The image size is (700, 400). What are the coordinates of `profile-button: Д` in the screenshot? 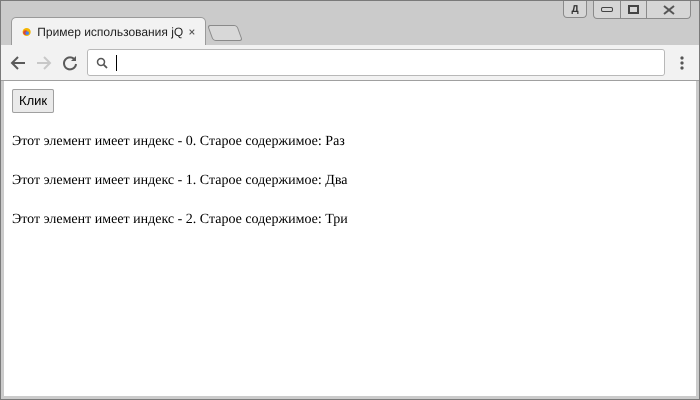 It's located at (575, 9).